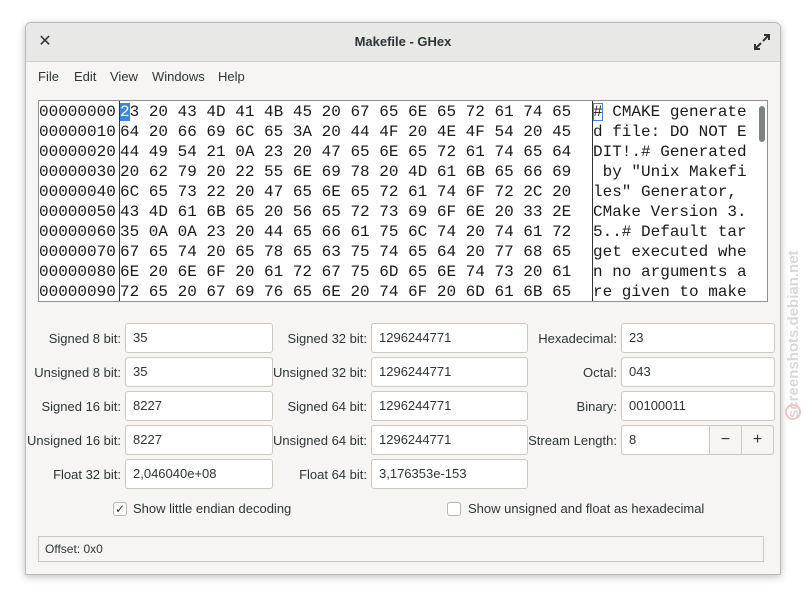 Image resolution: width=805 pixels, height=602 pixels. Describe the element at coordinates (320, 440) in the screenshot. I see `unsigned-64-label: Unsigned 64 bit:` at that location.